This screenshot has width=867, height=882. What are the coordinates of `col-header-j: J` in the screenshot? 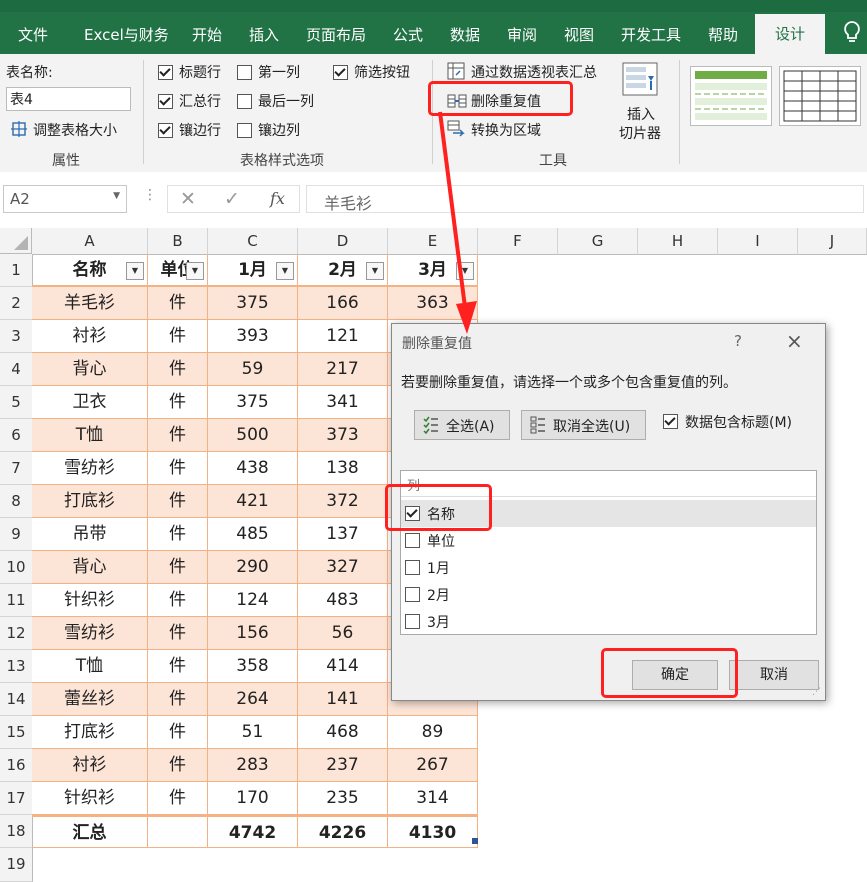 It's located at (832, 241).